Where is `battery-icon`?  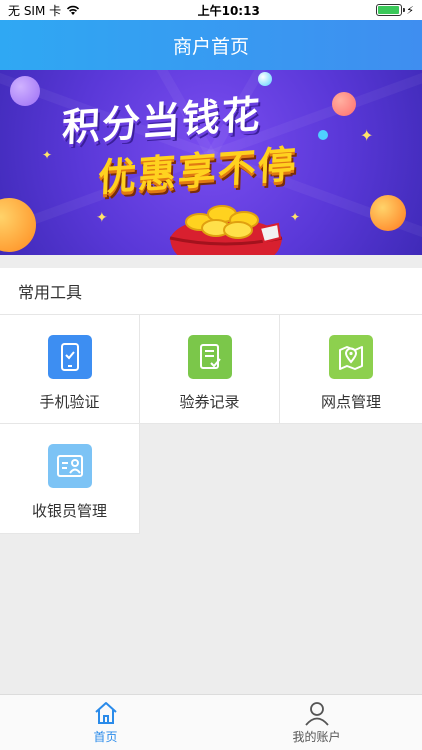 battery-icon is located at coordinates (391, 10).